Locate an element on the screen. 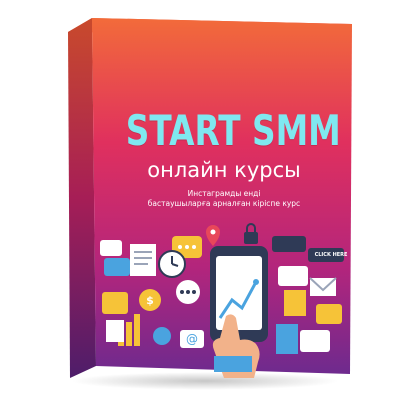 The width and height of the screenshot is (400, 400). box-left-face is located at coordinates (82, 198).